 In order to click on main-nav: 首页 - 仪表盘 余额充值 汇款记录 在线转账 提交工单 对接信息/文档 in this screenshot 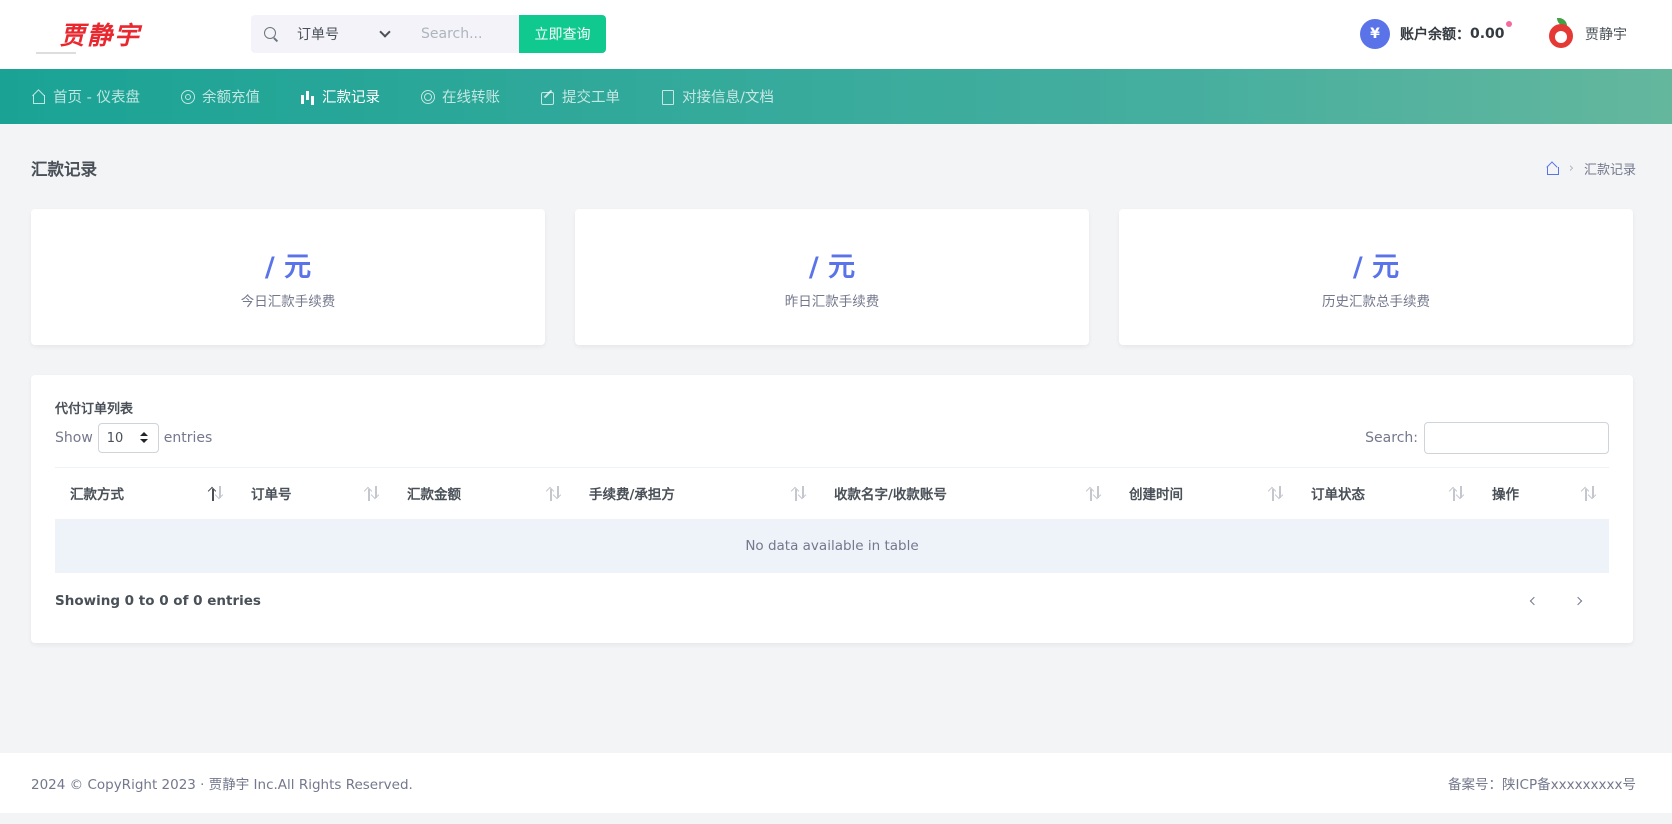, I will do `click(836, 96)`.